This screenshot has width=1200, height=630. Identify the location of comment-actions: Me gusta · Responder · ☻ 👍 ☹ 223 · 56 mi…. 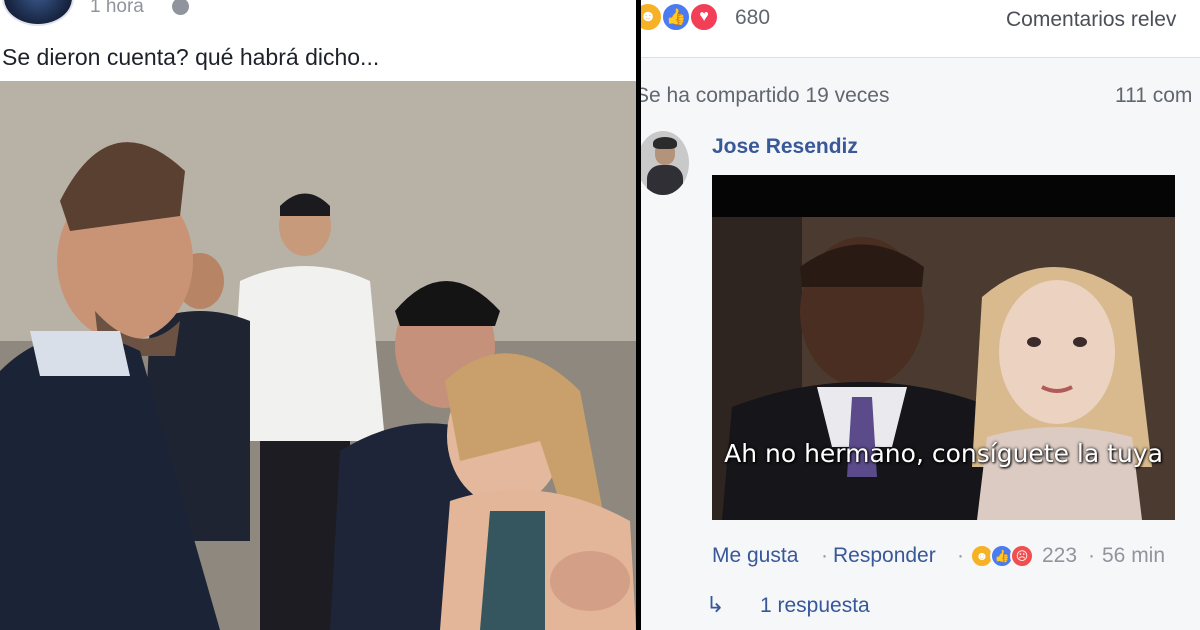
(952, 558).